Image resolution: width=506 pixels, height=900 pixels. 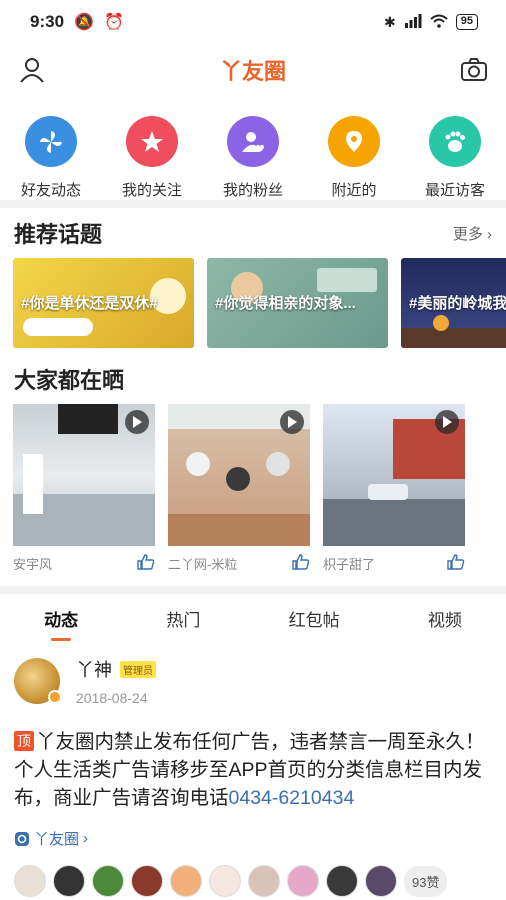 I want to click on quick-label: 附近的, so click(x=354, y=190).